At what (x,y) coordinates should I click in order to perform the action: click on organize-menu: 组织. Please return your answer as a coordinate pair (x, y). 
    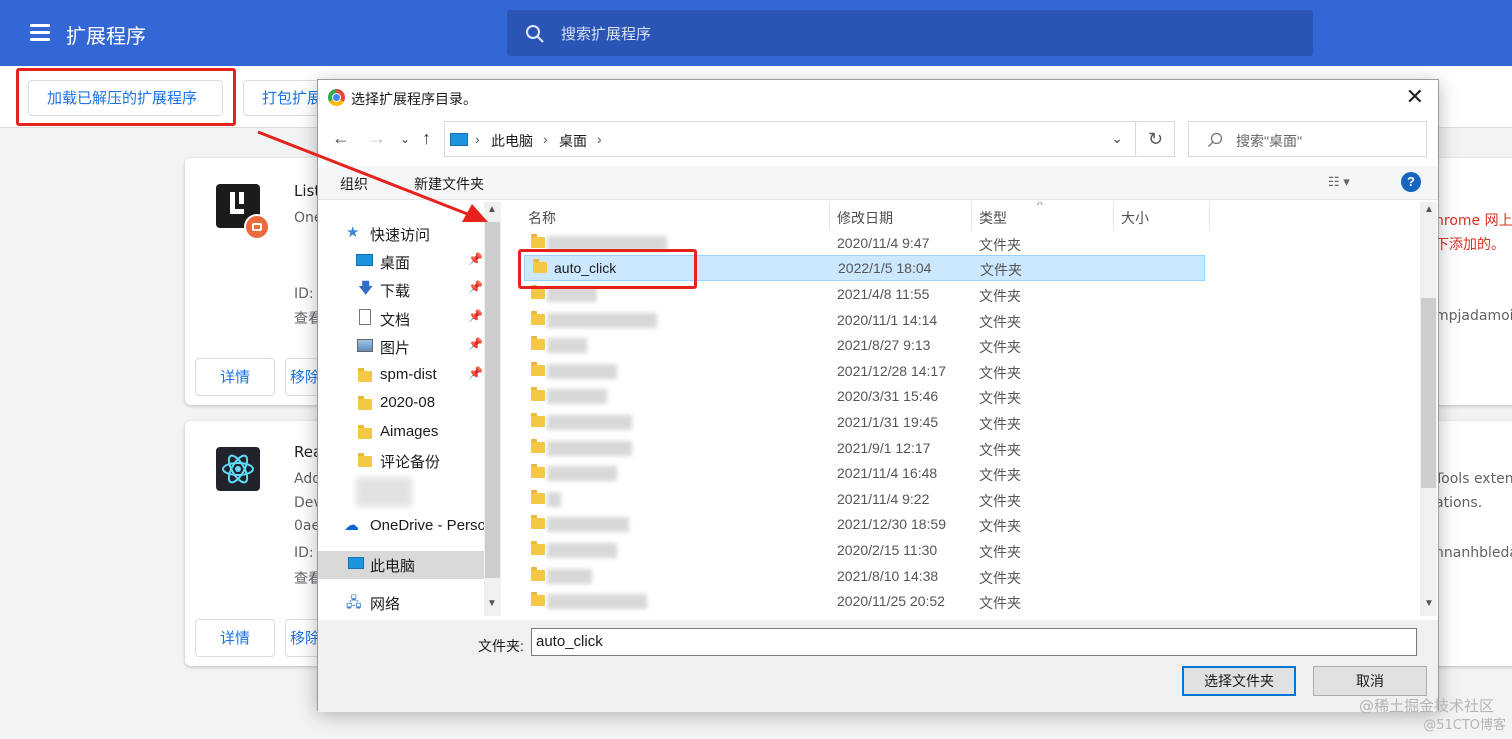
    Looking at the image, I should click on (354, 184).